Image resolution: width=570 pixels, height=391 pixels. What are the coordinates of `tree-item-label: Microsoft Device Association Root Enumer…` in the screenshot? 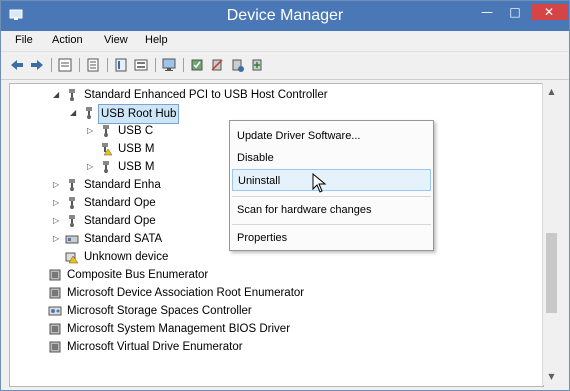 It's located at (186, 293).